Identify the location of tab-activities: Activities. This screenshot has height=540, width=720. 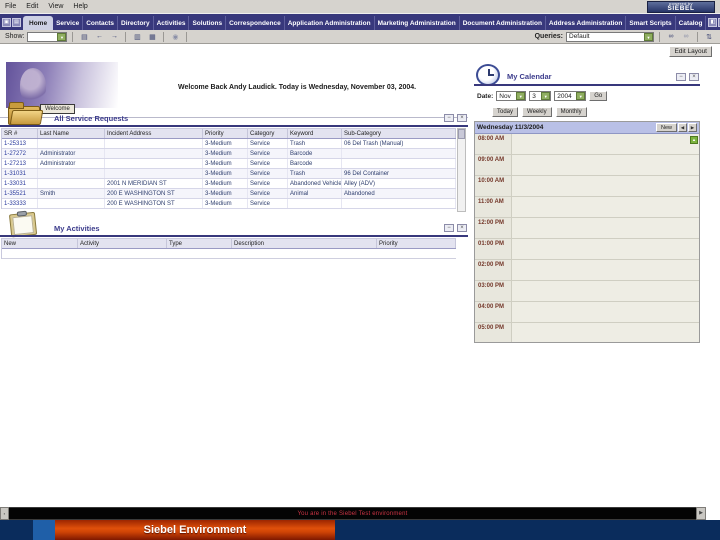
(172, 23).